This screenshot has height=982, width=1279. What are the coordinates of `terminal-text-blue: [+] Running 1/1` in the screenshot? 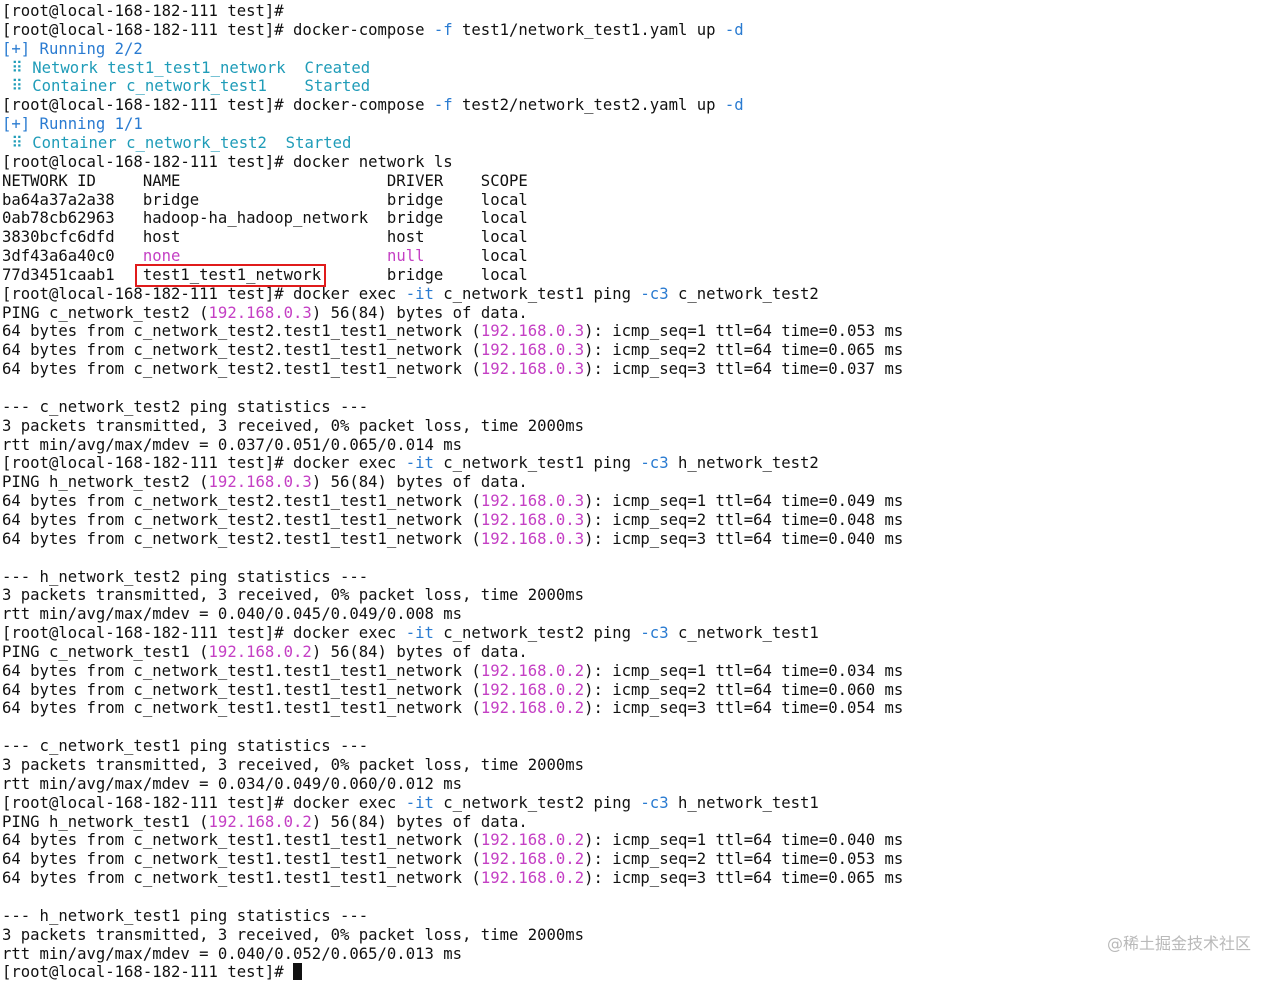 It's located at (72, 124).